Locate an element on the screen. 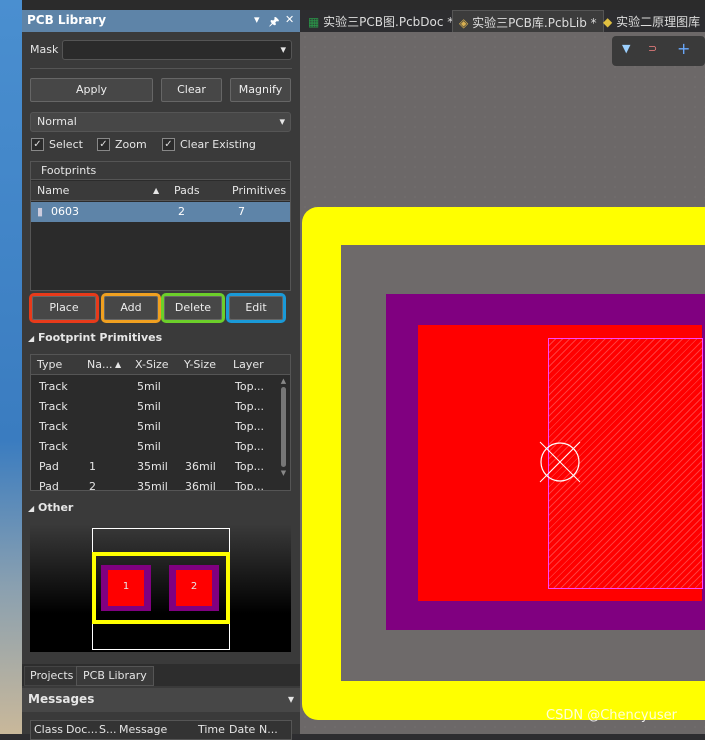 The width and height of the screenshot is (705, 740). primitives-section-header: ◢ Footprint Primitives is located at coordinates (95, 337).